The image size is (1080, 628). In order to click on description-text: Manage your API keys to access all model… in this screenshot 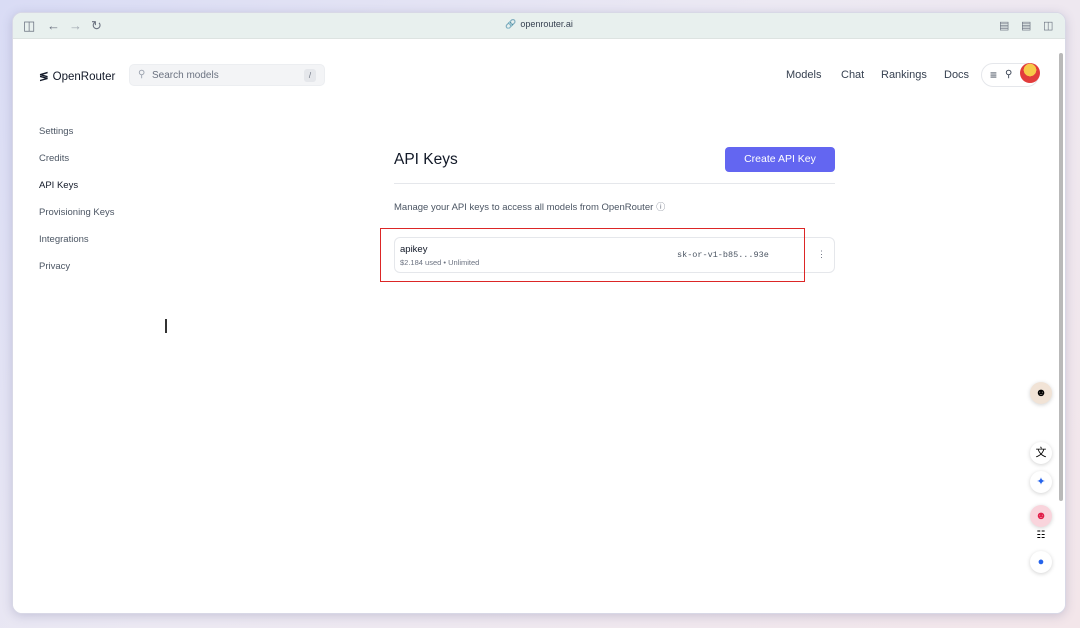, I will do `click(524, 207)`.